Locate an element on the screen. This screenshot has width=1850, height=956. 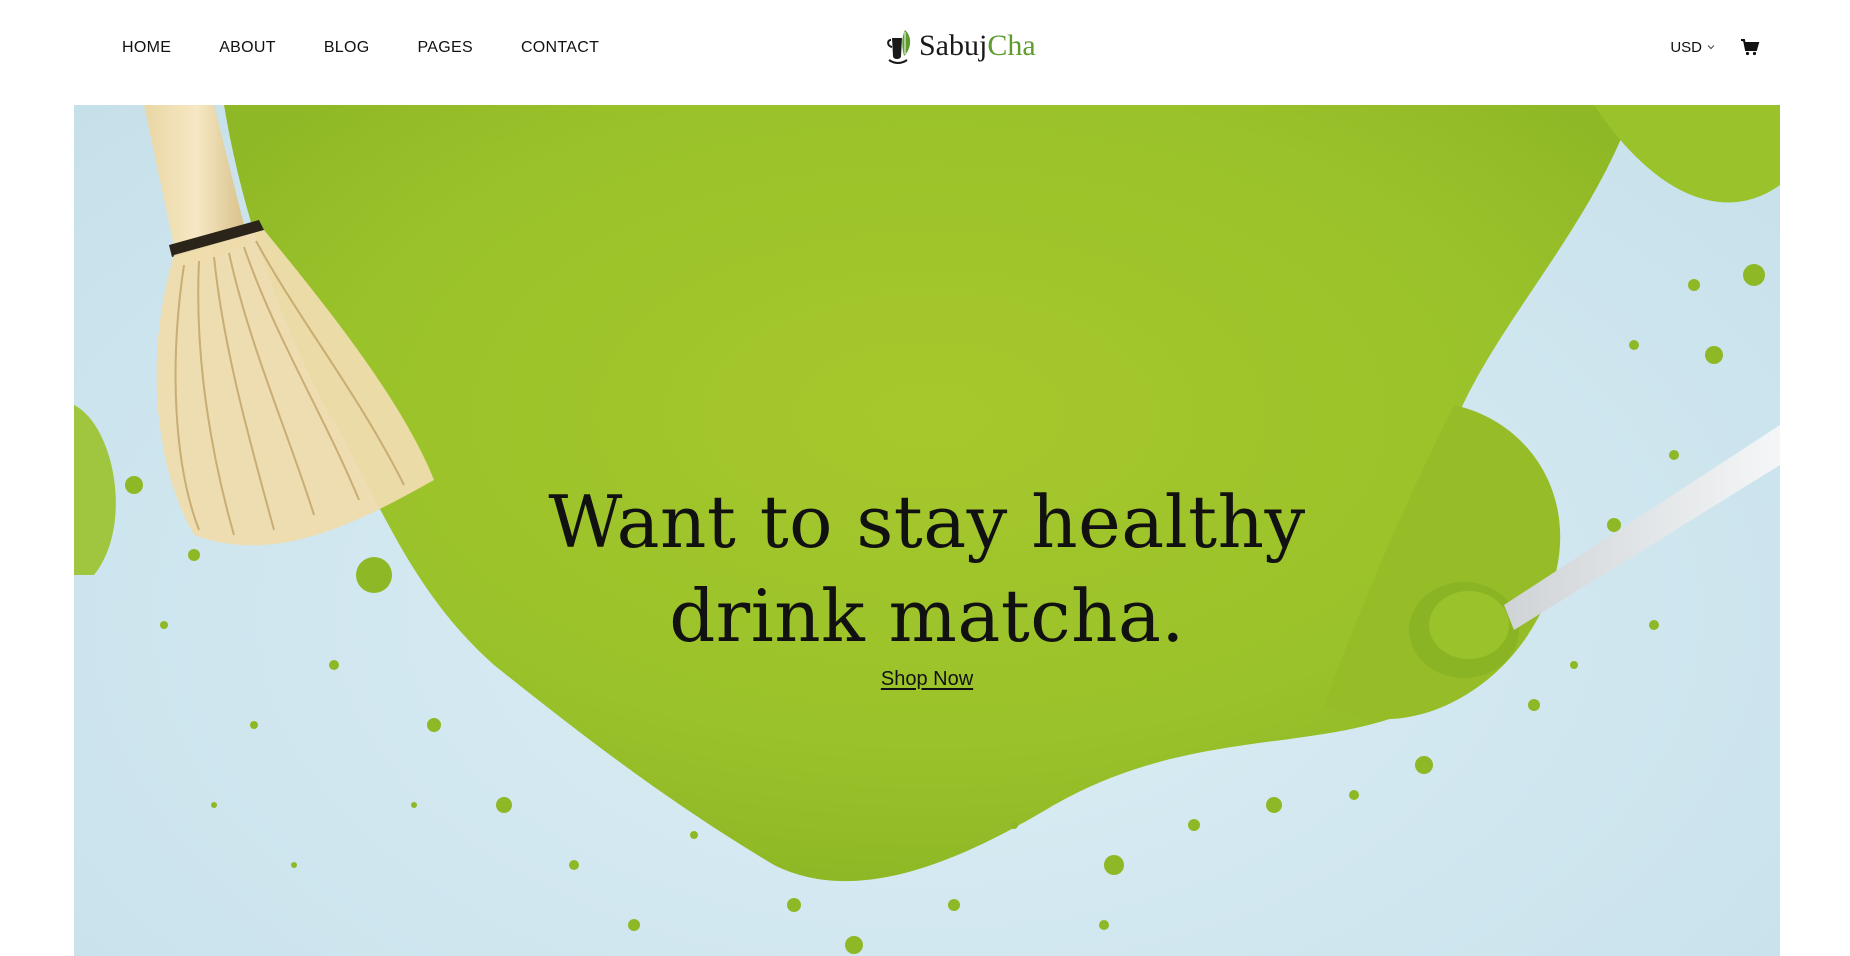
header-utilities: USD is located at coordinates (1715, 47).